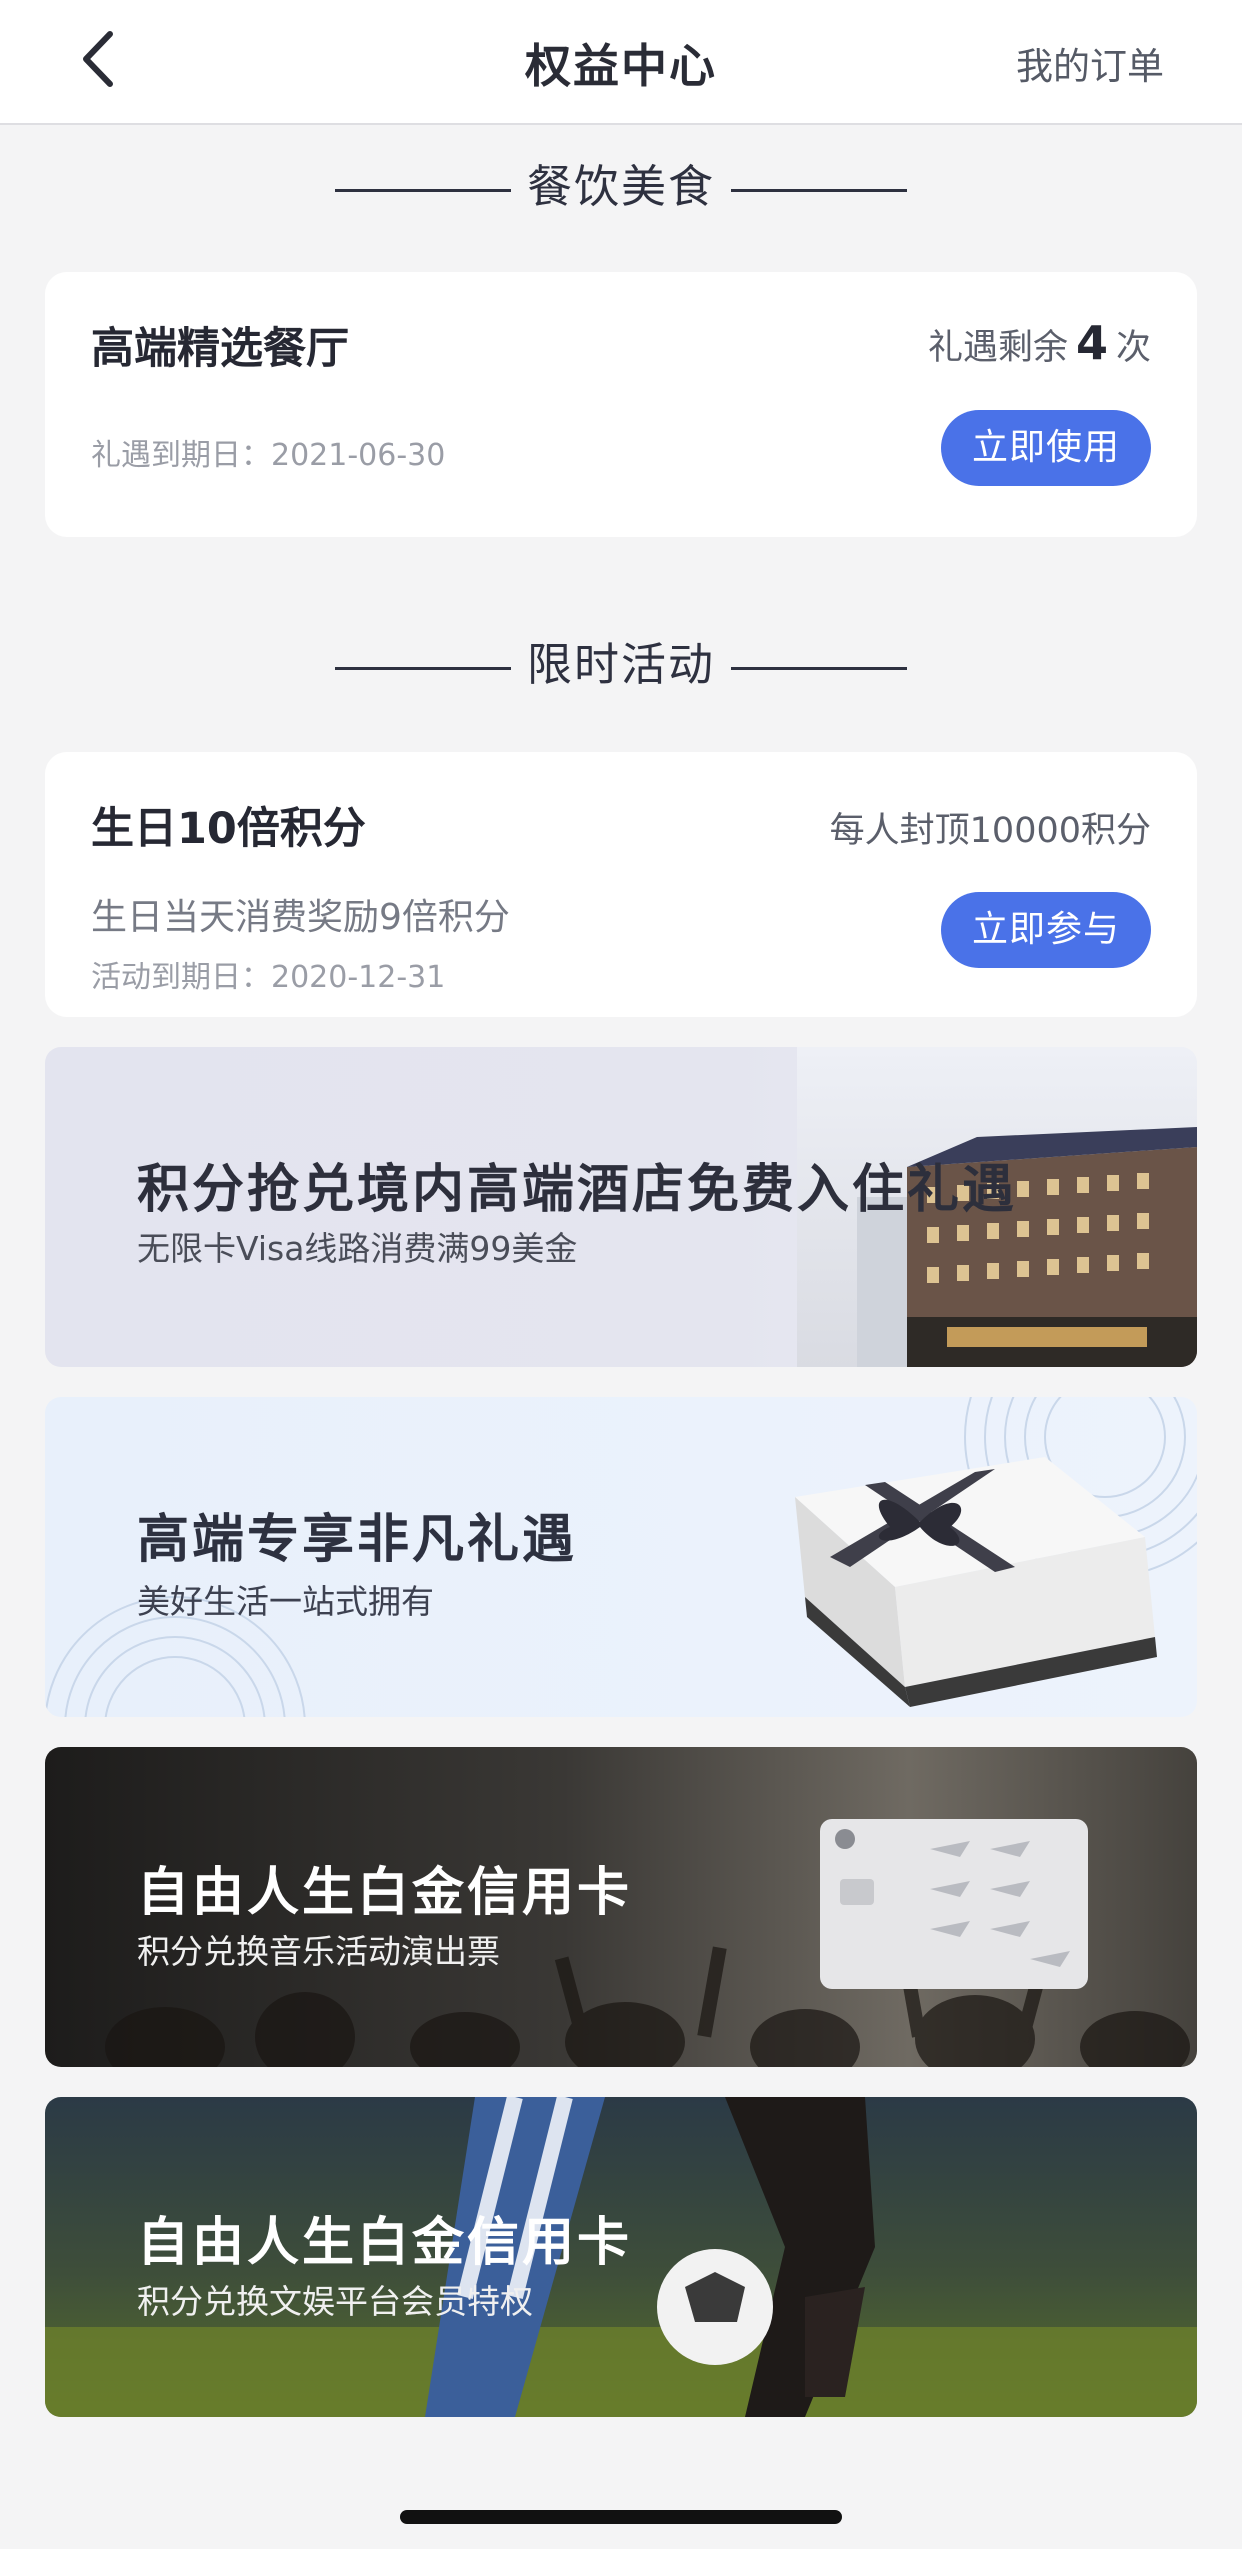 The width and height of the screenshot is (1242, 2549). What do you see at coordinates (300, 917) in the screenshot?
I see `activity-description: 生日当天消费奖励9倍积分` at bounding box center [300, 917].